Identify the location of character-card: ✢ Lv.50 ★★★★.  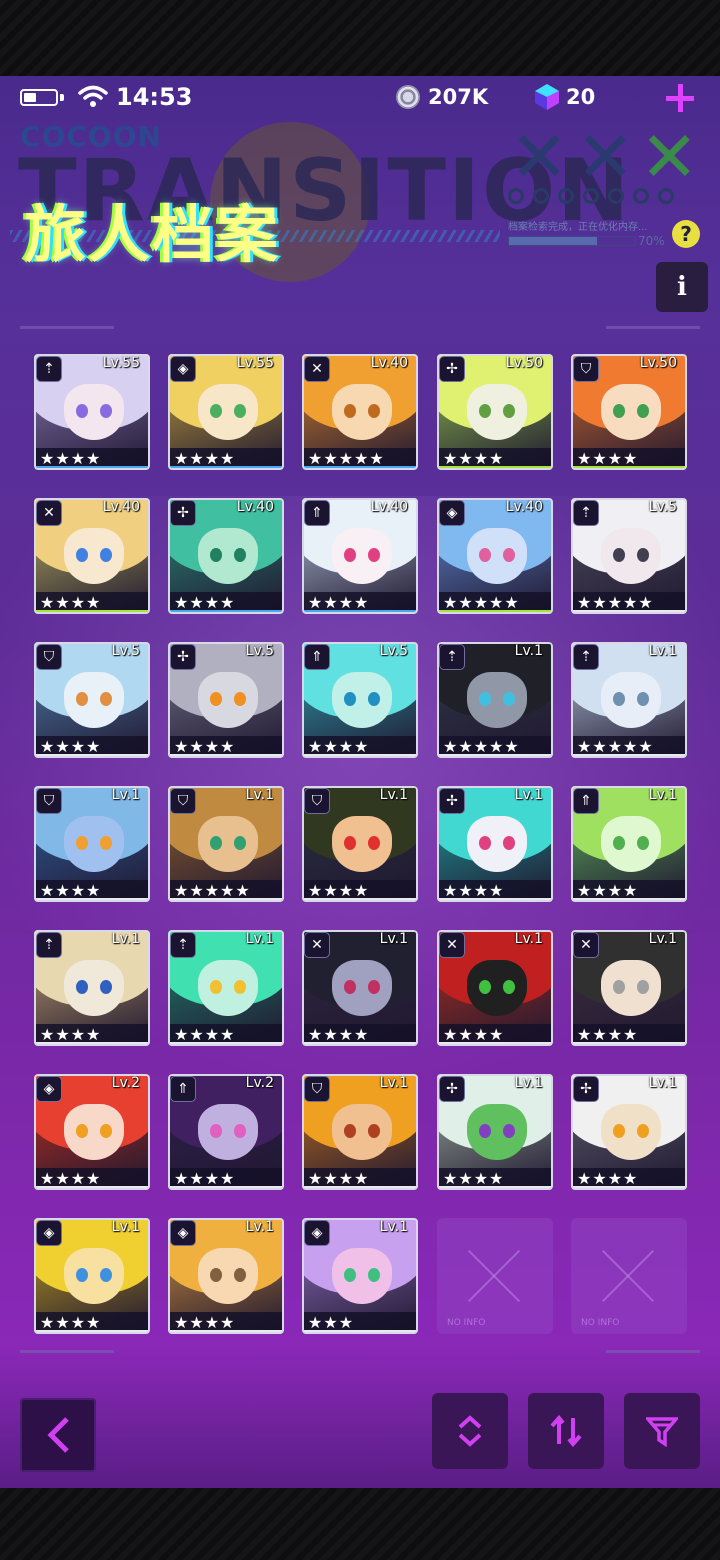
(495, 412).